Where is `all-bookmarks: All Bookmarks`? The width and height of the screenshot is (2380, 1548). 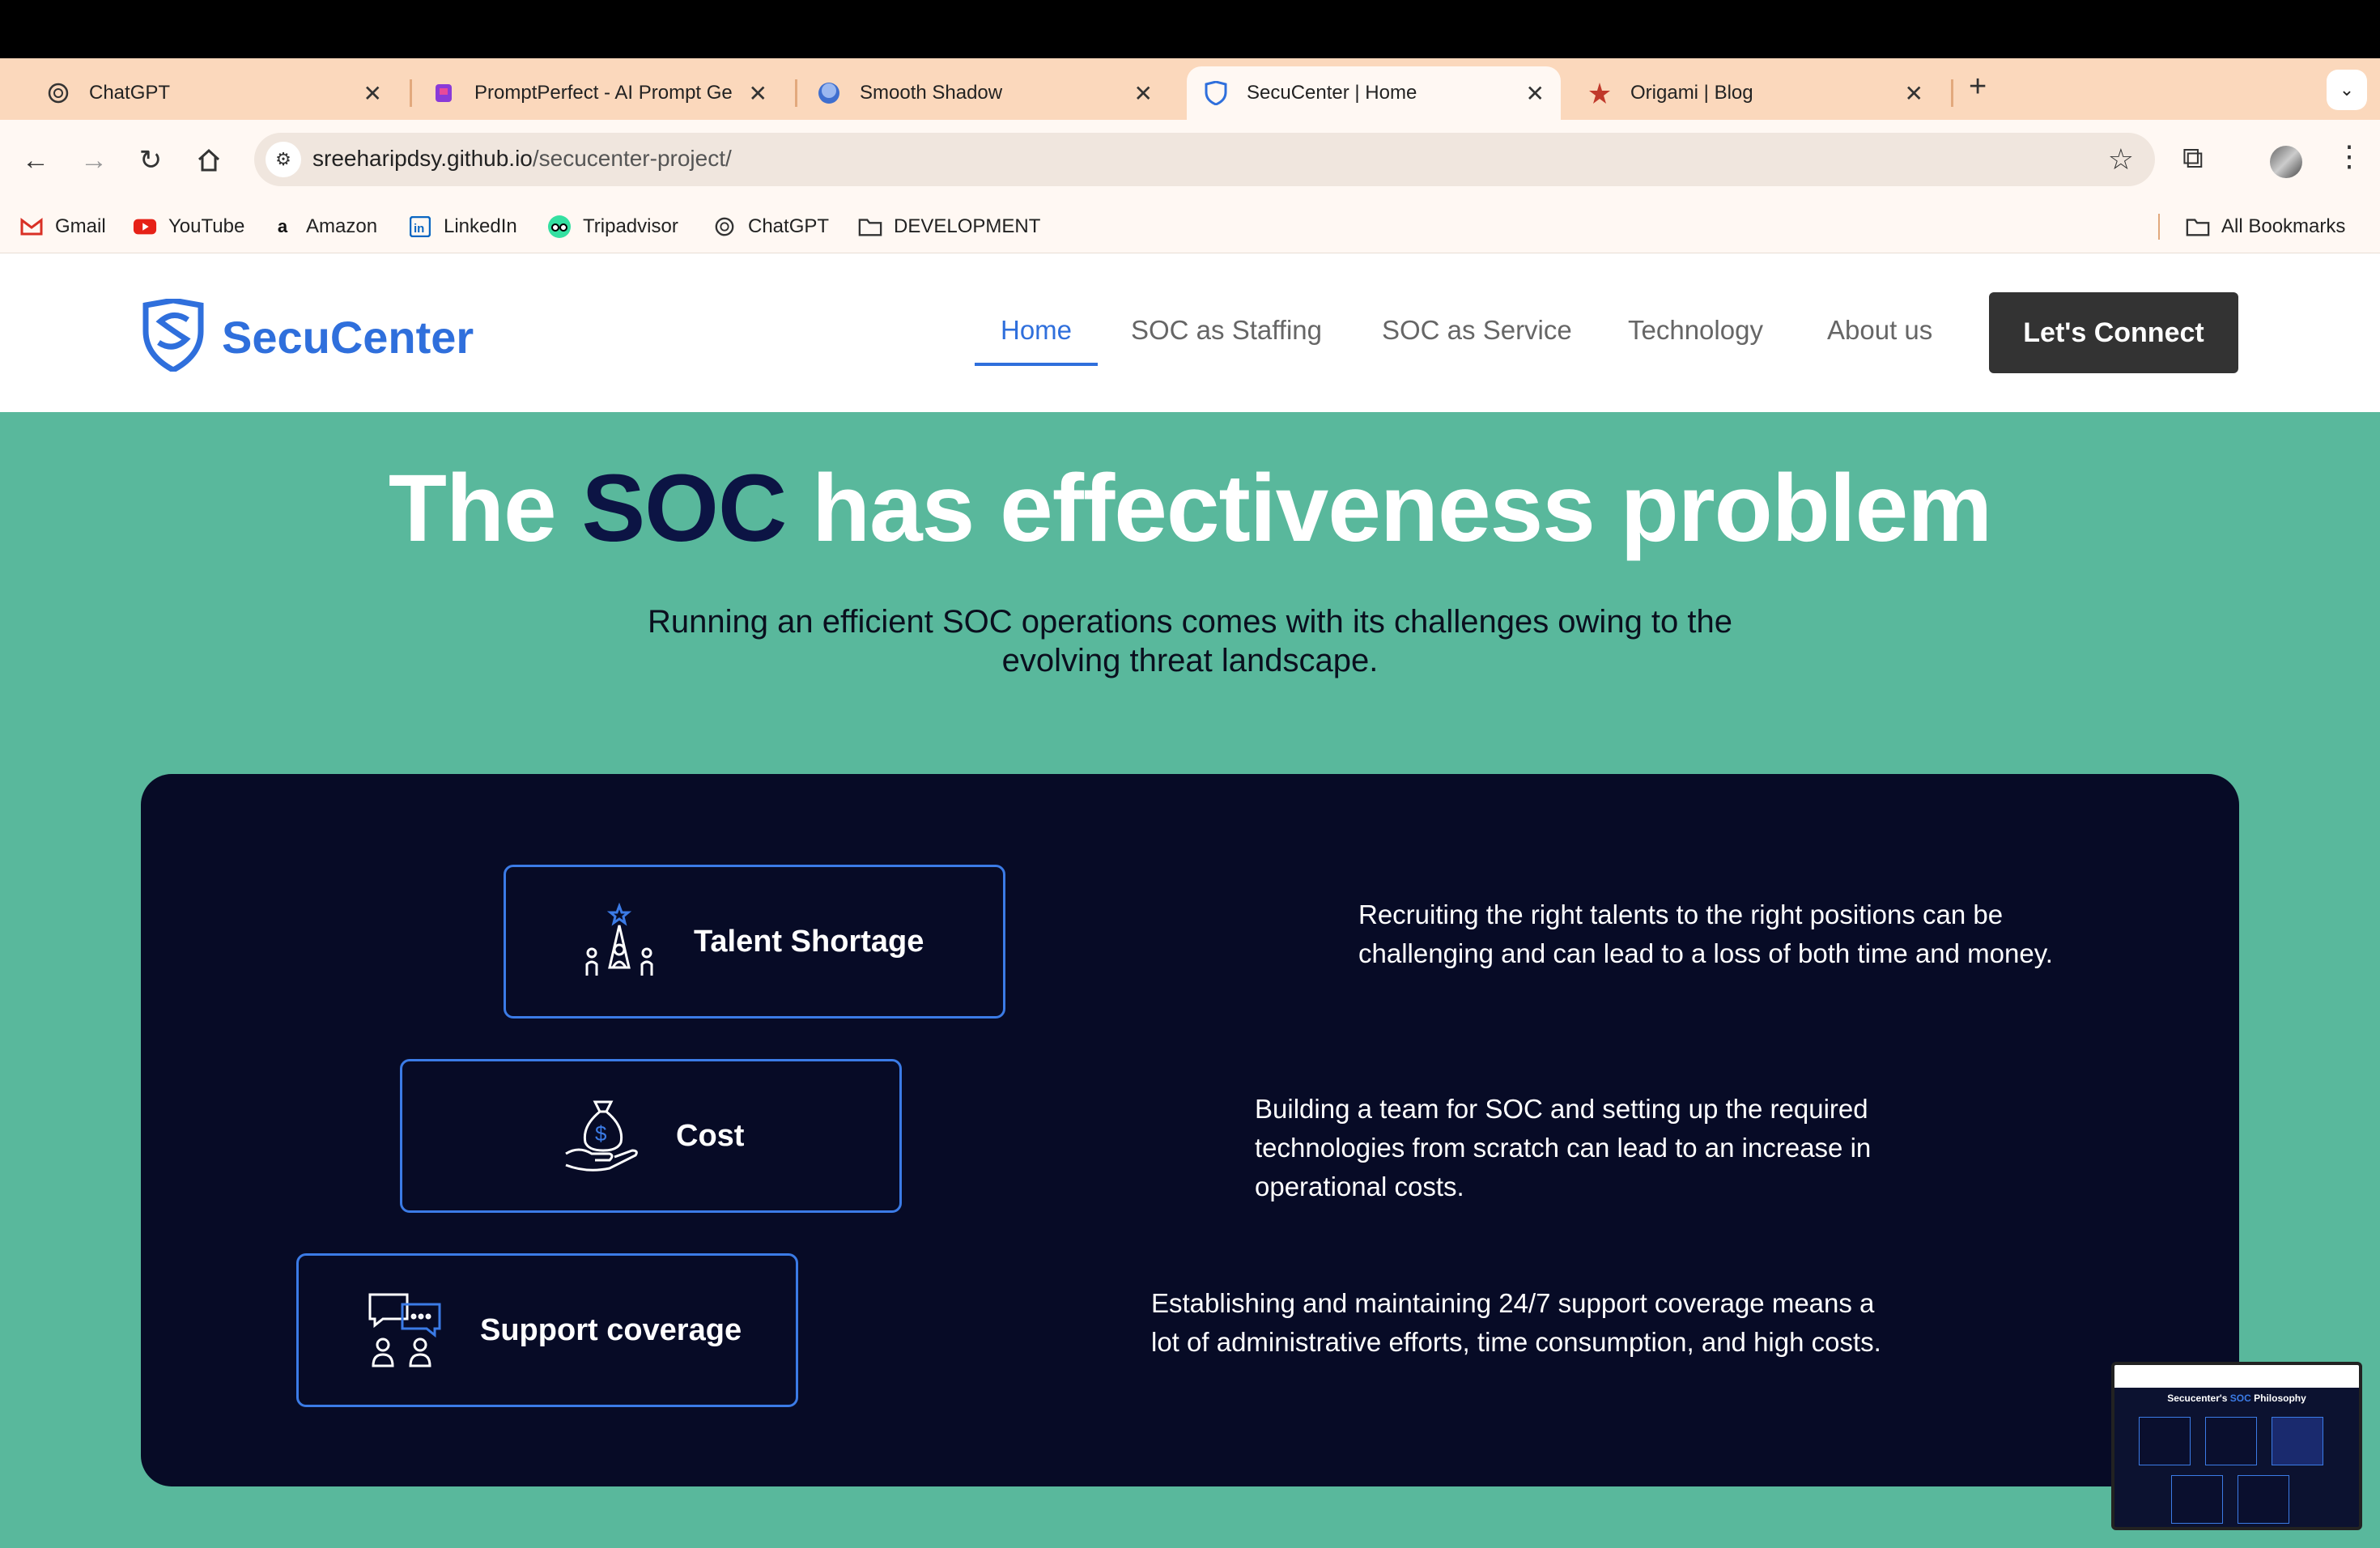
all-bookmarks: All Bookmarks is located at coordinates (2265, 226).